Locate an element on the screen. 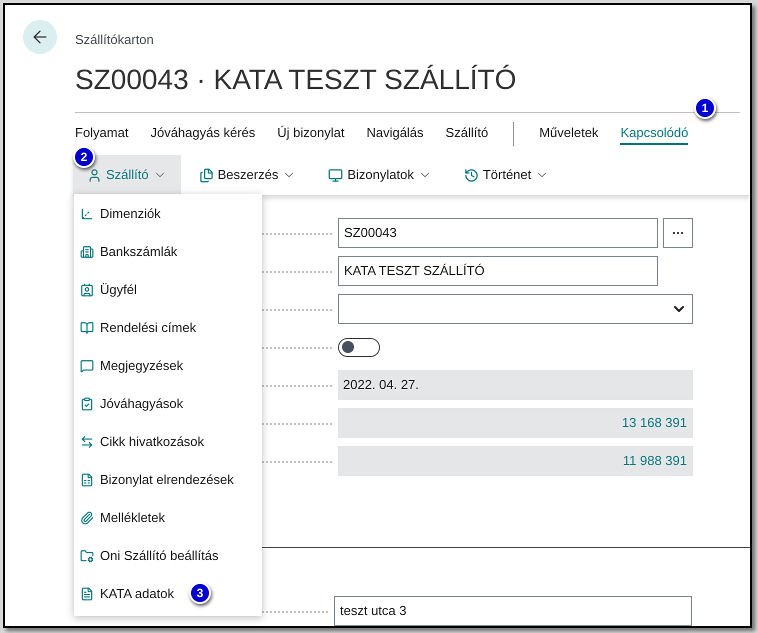 This screenshot has height=633, width=758. menu-item: Megjegyzések is located at coordinates (168, 366).